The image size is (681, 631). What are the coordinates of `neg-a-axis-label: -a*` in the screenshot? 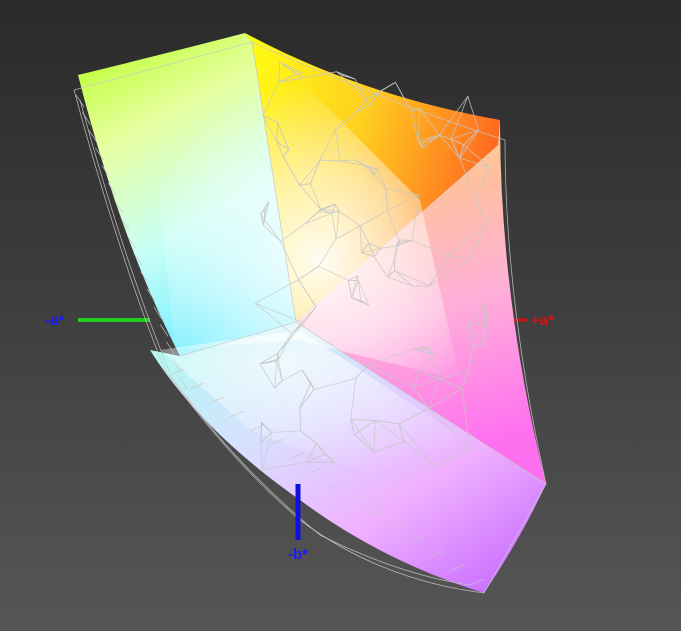 It's located at (55, 320).